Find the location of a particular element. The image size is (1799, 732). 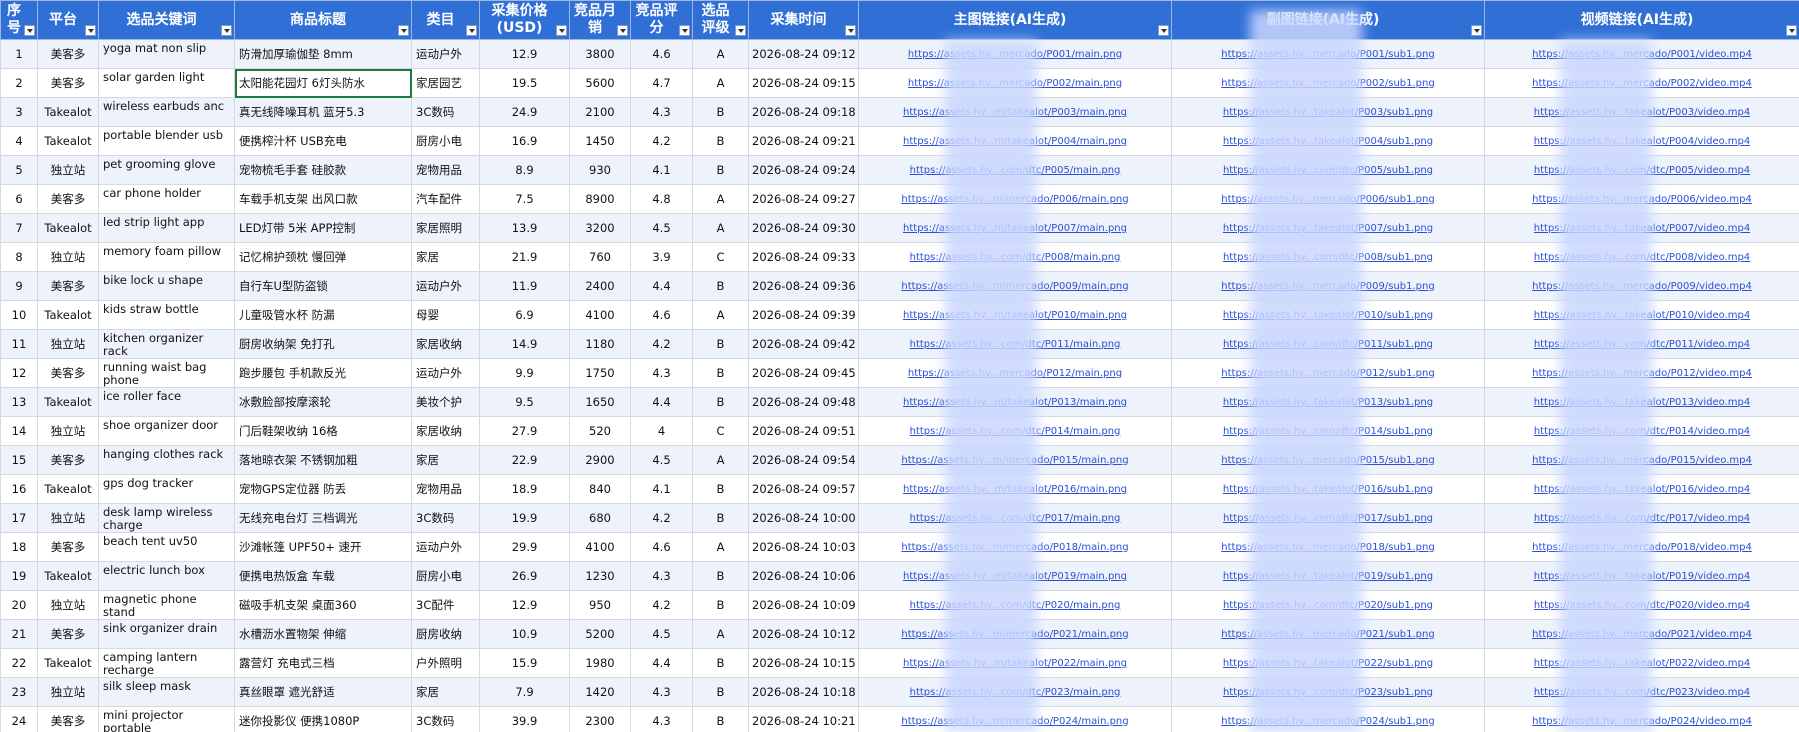

category-cell: 户外照明 is located at coordinates (445, 663).